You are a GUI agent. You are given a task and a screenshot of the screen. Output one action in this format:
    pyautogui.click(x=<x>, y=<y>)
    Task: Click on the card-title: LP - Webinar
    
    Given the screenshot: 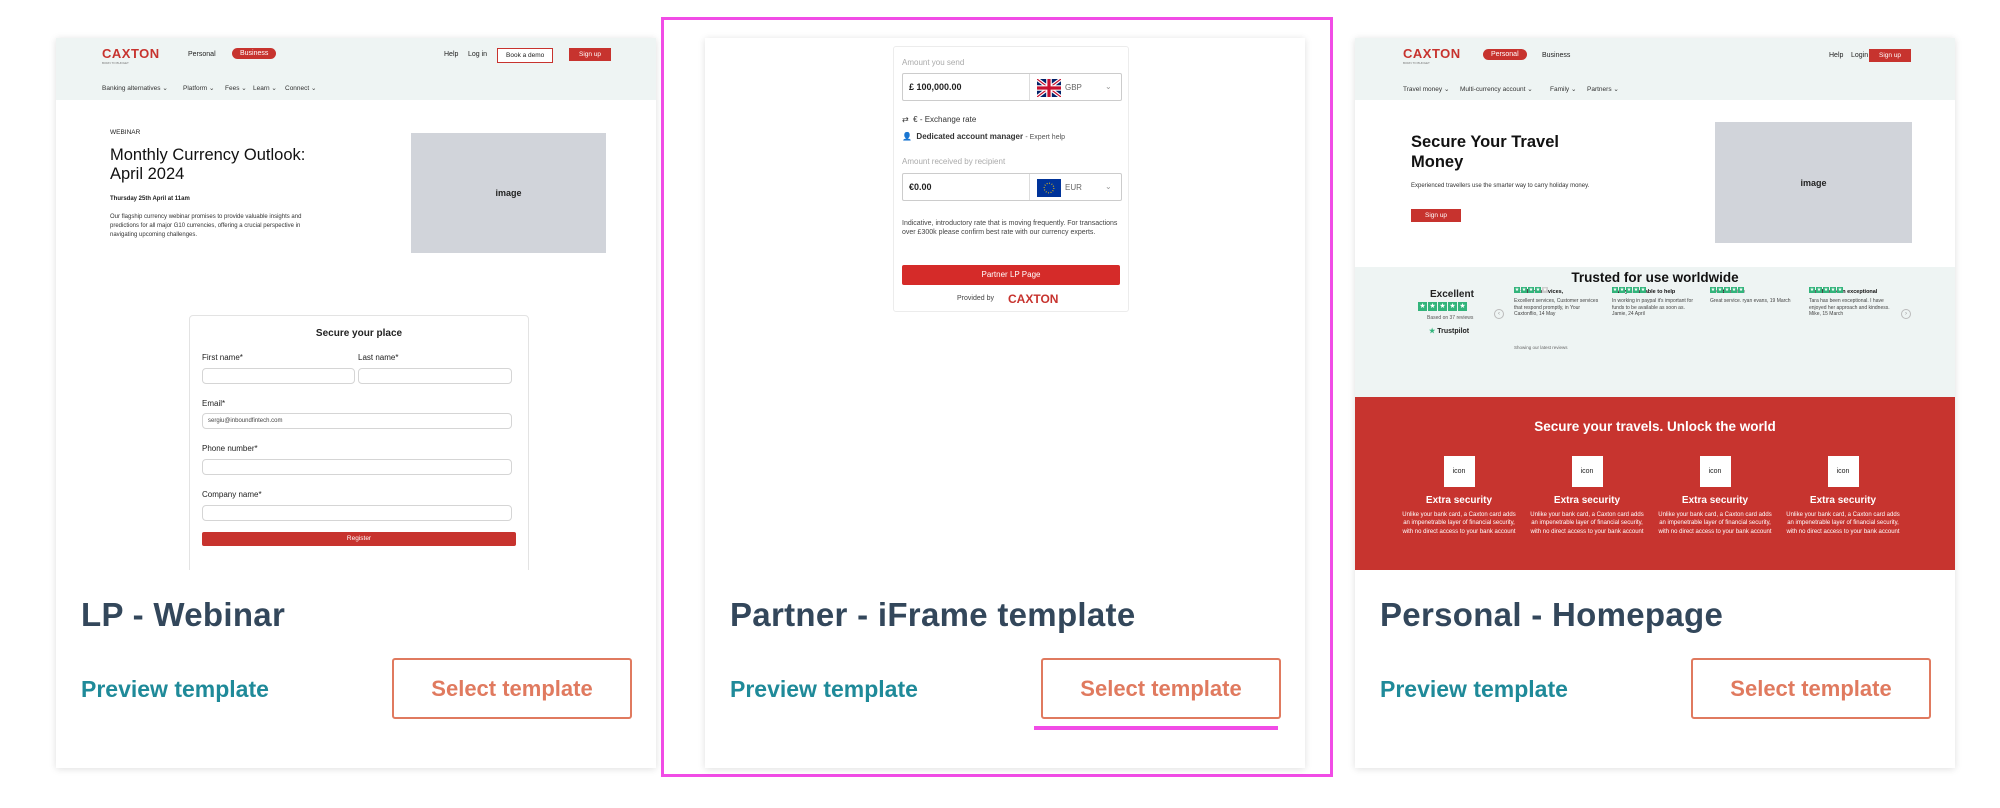 What is the action you would take?
    pyautogui.click(x=183, y=614)
    